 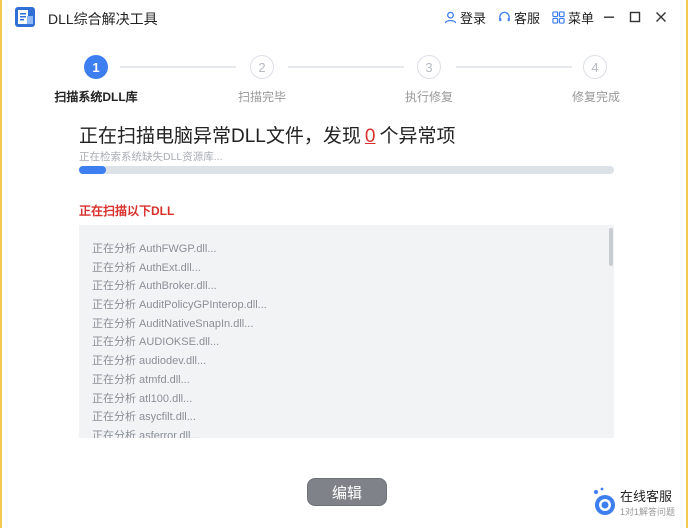 What do you see at coordinates (220, 136) in the screenshot?
I see `headline-prefix: 正在扫描电脑异常DLL文件，发现` at bounding box center [220, 136].